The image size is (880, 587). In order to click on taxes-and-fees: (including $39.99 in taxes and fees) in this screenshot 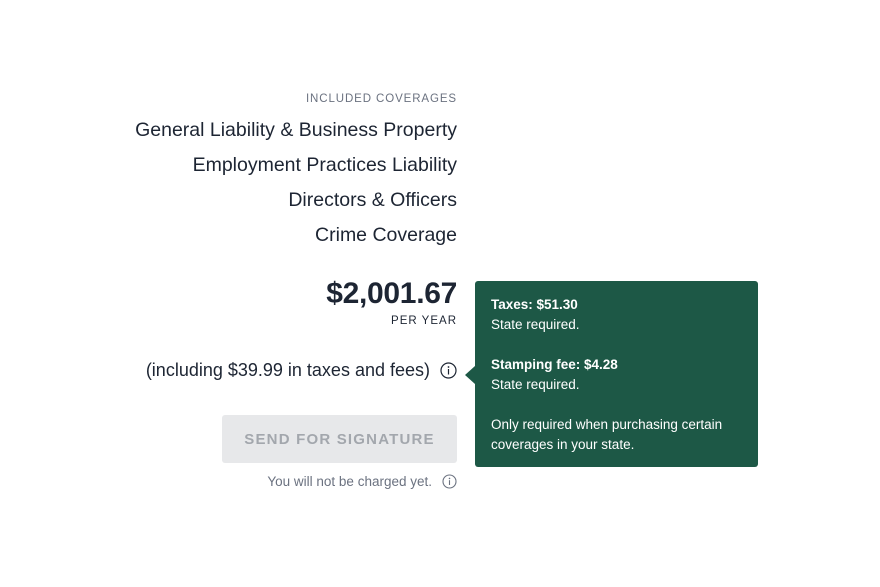, I will do `click(301, 370)`.